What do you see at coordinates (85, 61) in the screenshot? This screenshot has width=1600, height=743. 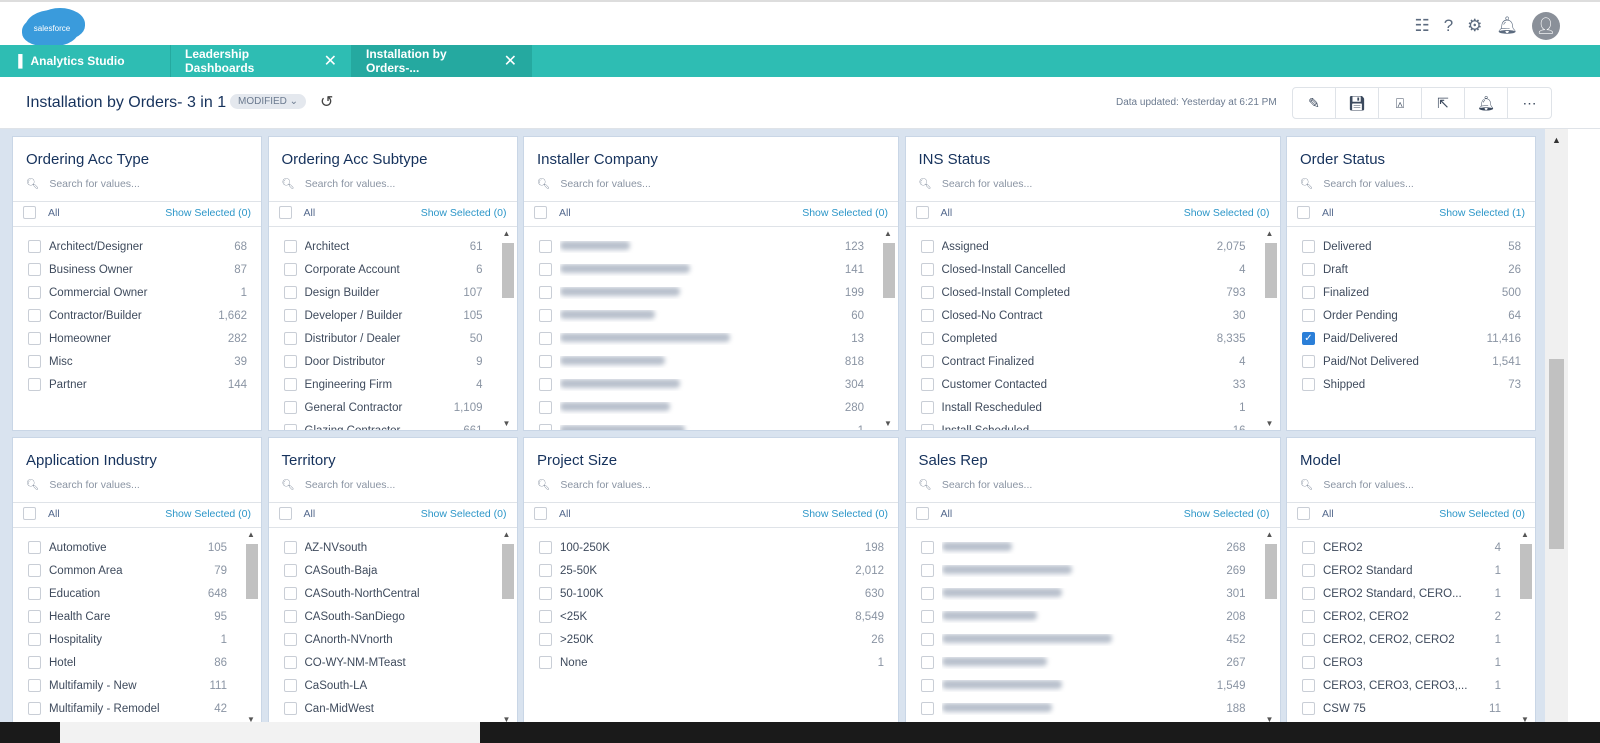 I see `tab-analytics-studio: ▐ Analytics Studio` at bounding box center [85, 61].